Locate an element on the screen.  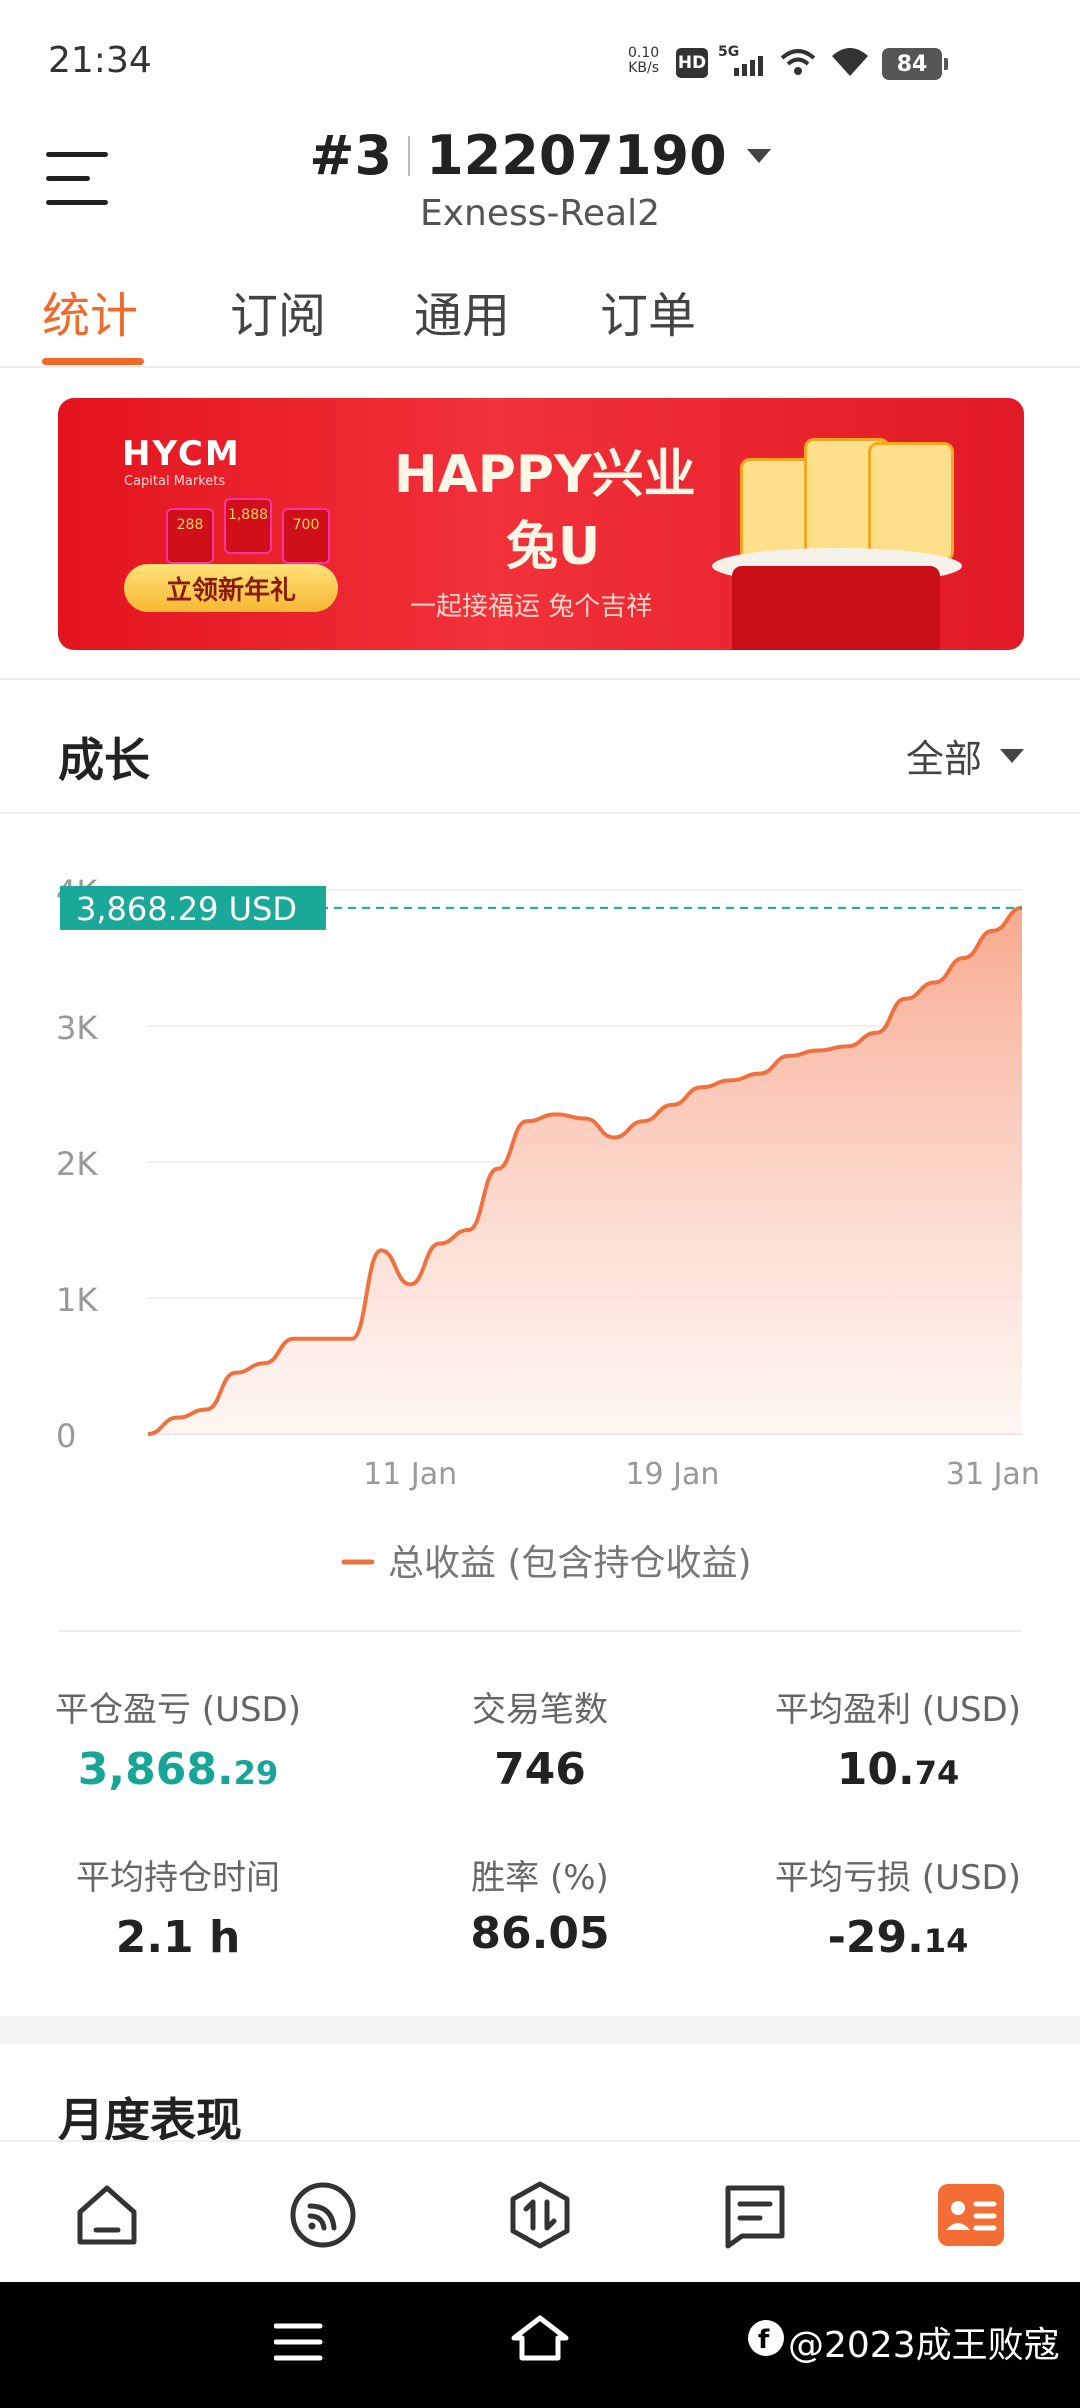
section-spacer is located at coordinates (540, 2030).